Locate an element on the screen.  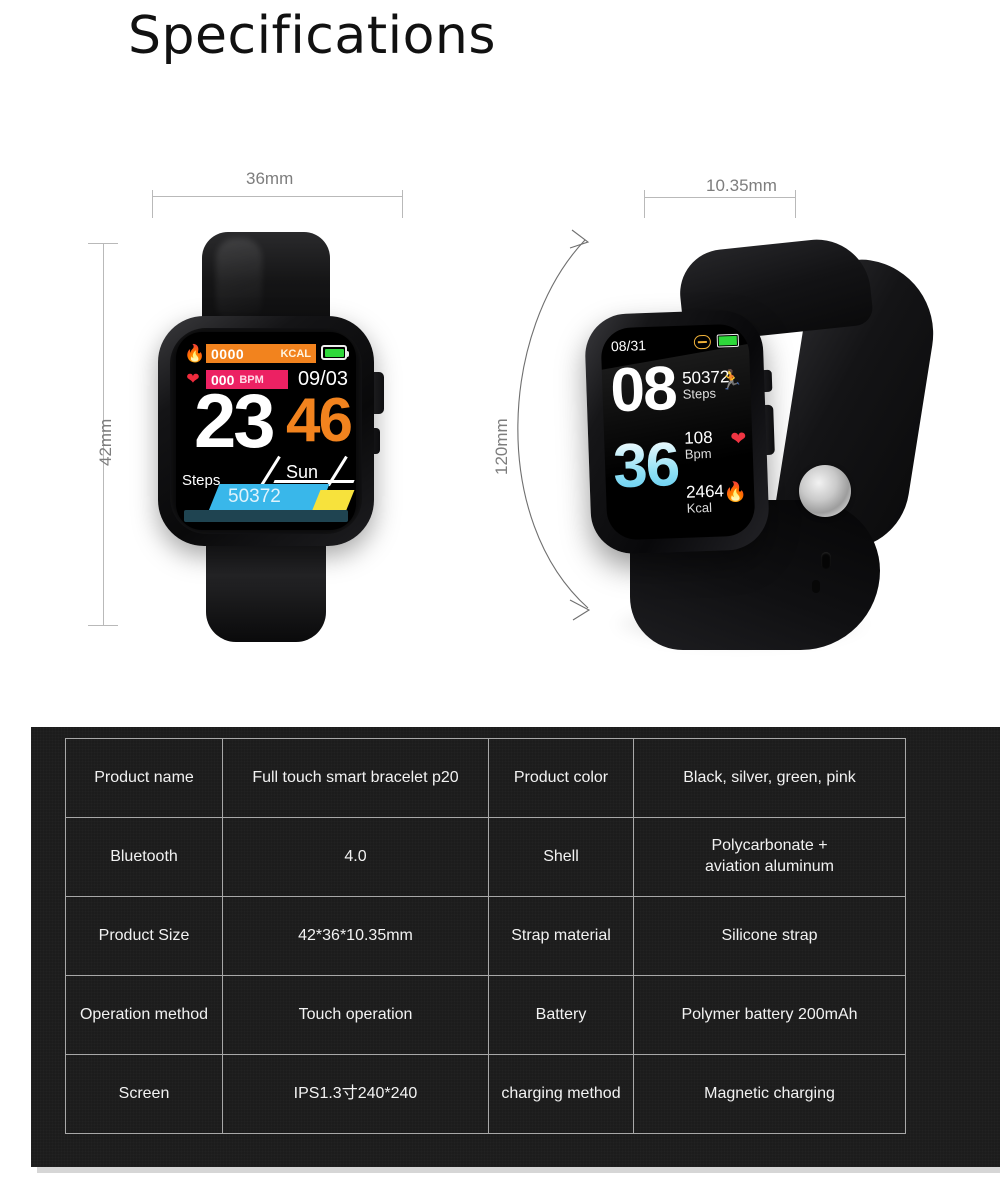
accent-band is located at coordinates (333, 501).